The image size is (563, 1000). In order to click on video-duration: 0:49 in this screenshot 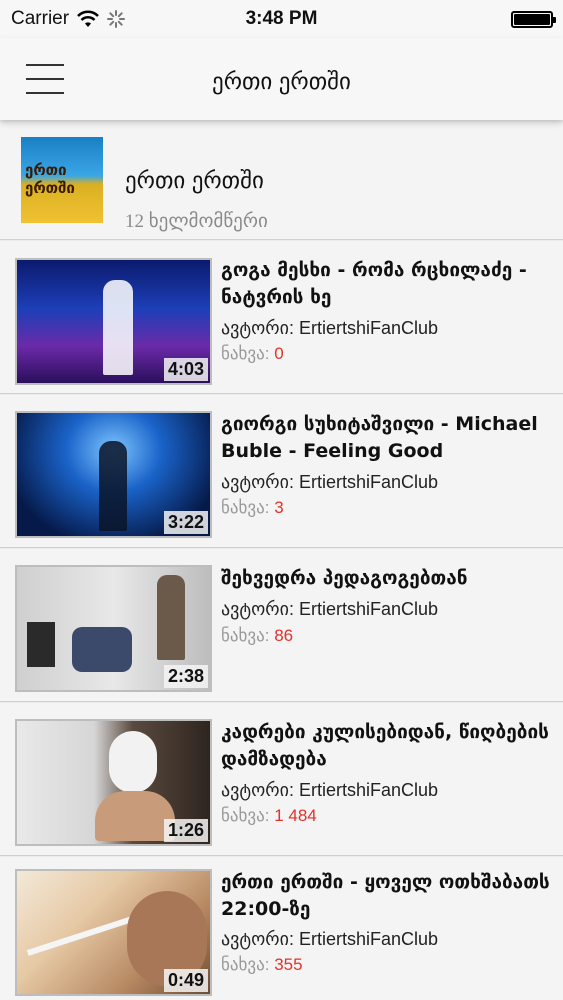, I will do `click(185, 980)`.